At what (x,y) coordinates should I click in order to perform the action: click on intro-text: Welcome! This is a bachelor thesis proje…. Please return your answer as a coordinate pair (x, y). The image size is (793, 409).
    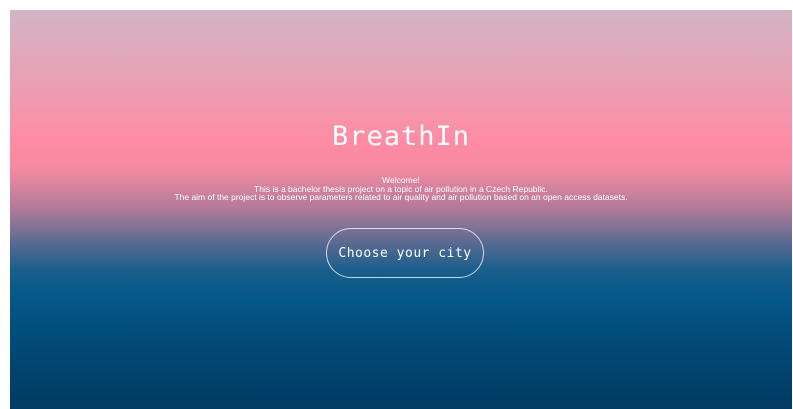
    Looking at the image, I should click on (401, 189).